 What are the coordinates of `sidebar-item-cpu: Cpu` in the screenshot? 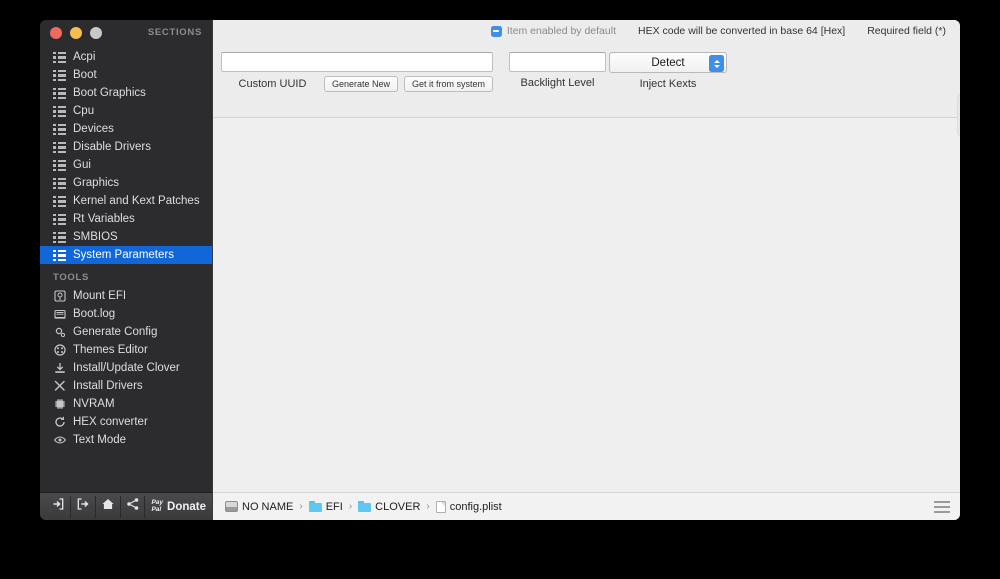 It's located at (126, 111).